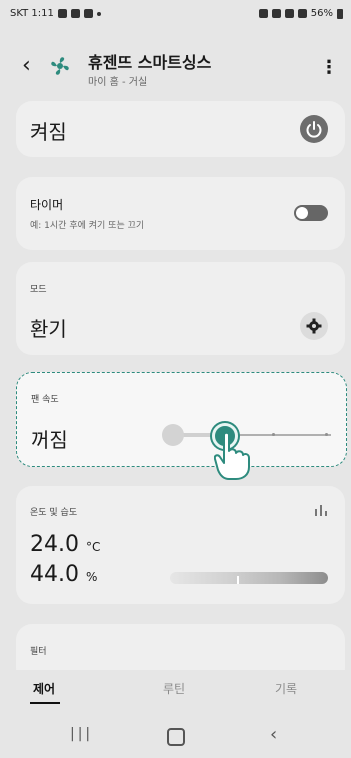  Describe the element at coordinates (60, 66) in the screenshot. I see `fan-device-icon` at that location.